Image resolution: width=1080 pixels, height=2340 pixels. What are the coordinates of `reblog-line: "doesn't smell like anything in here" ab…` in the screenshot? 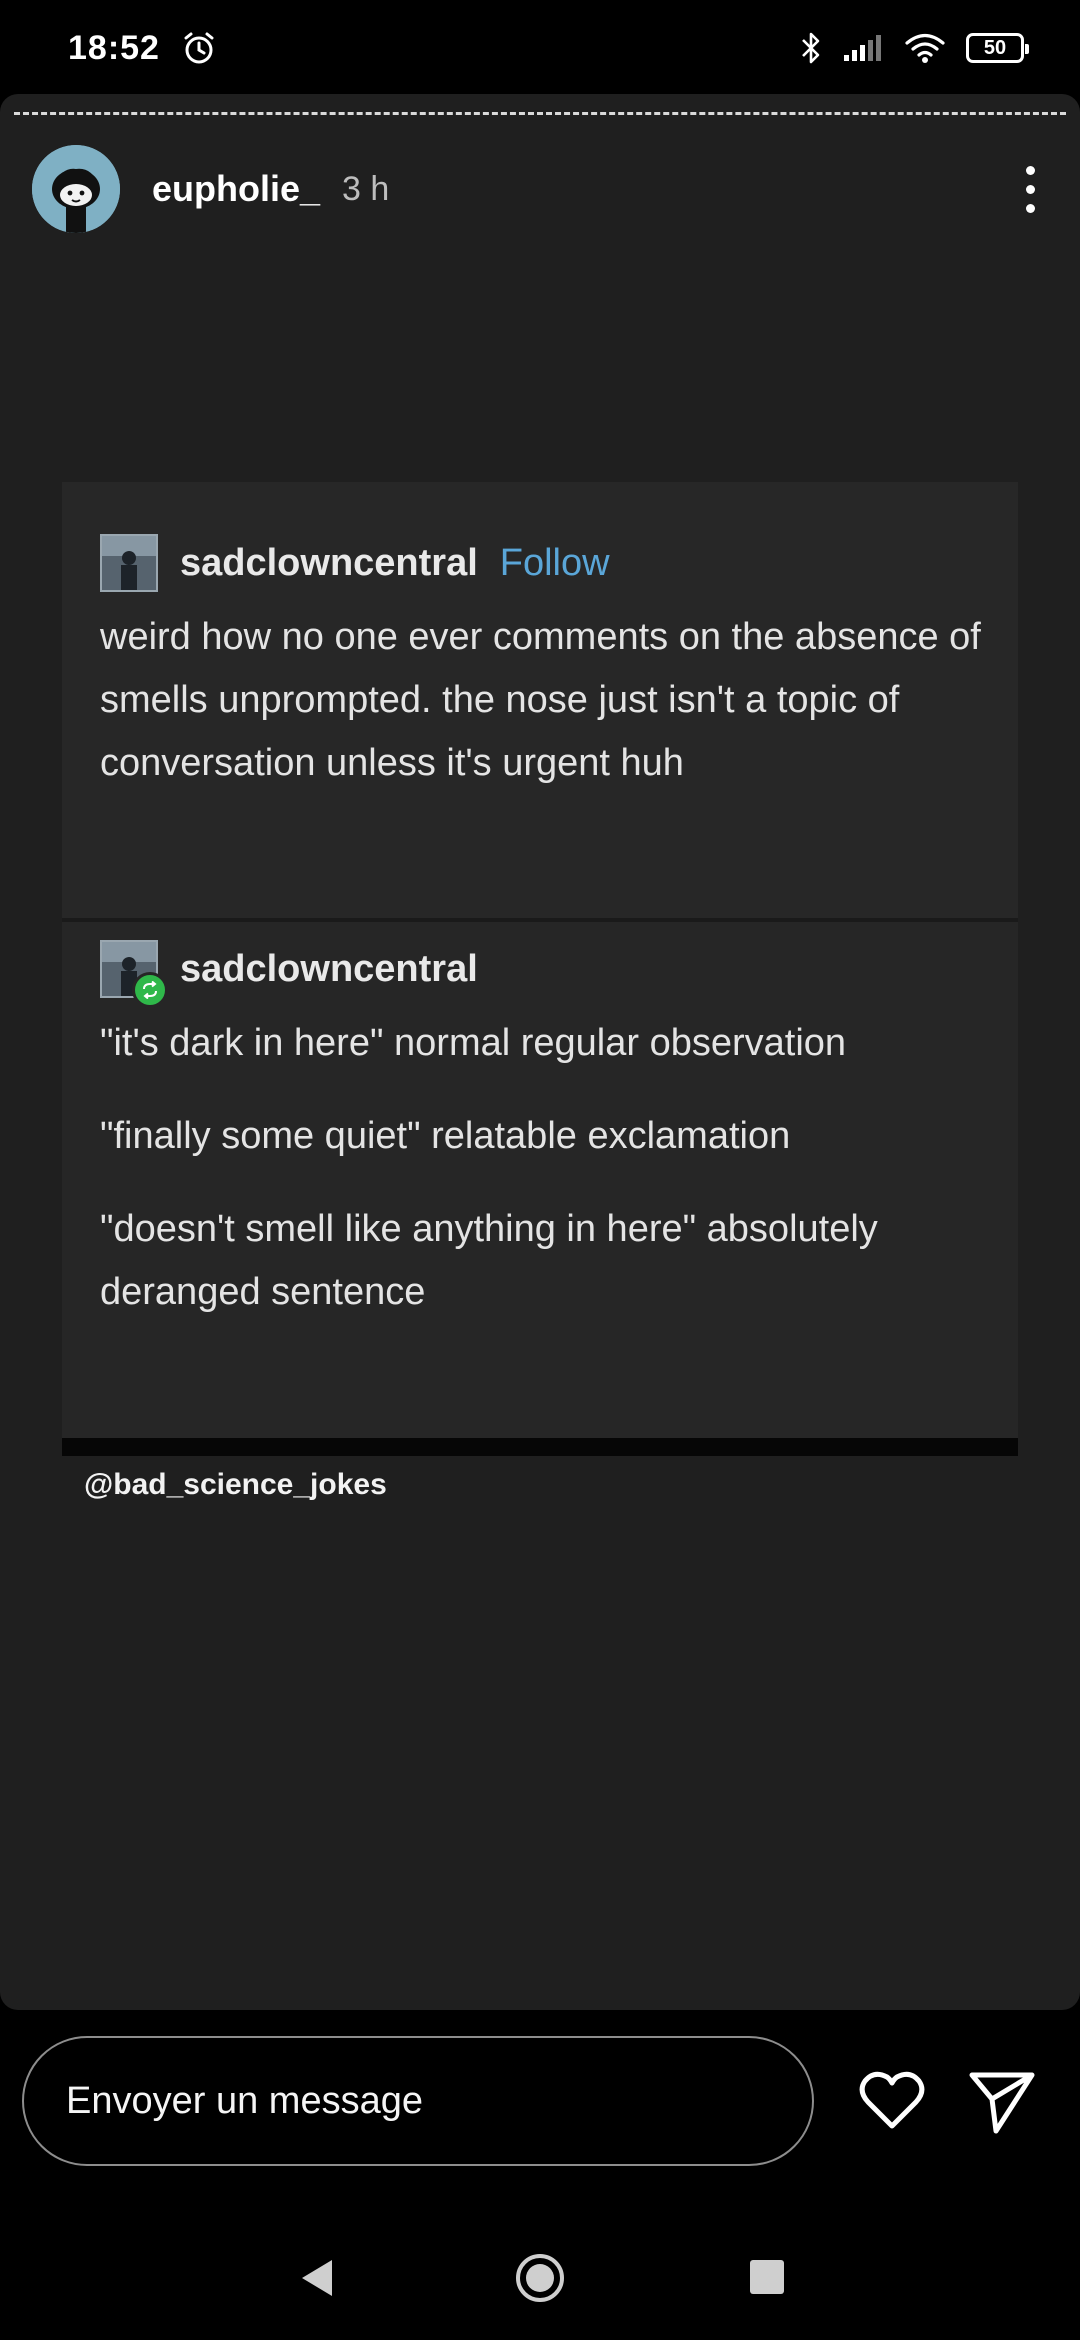 It's located at (489, 1260).